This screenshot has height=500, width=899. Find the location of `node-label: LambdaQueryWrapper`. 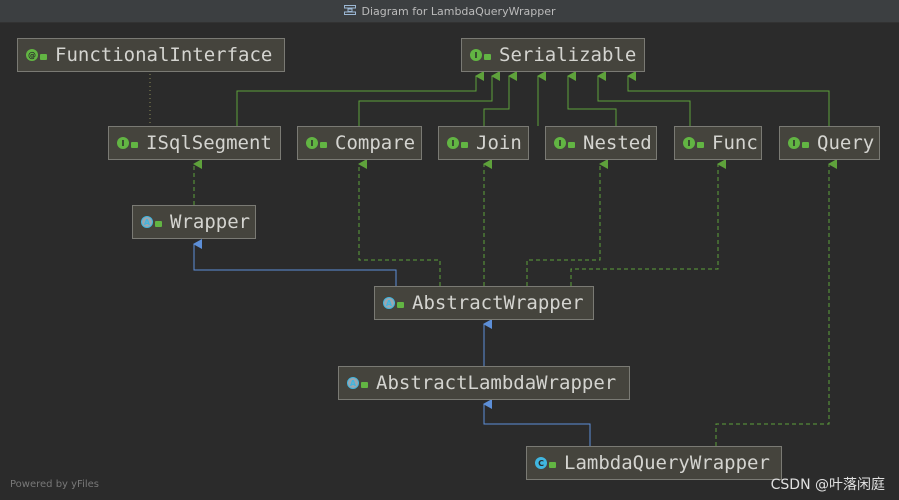

node-label: LambdaQueryWrapper is located at coordinates (667, 463).